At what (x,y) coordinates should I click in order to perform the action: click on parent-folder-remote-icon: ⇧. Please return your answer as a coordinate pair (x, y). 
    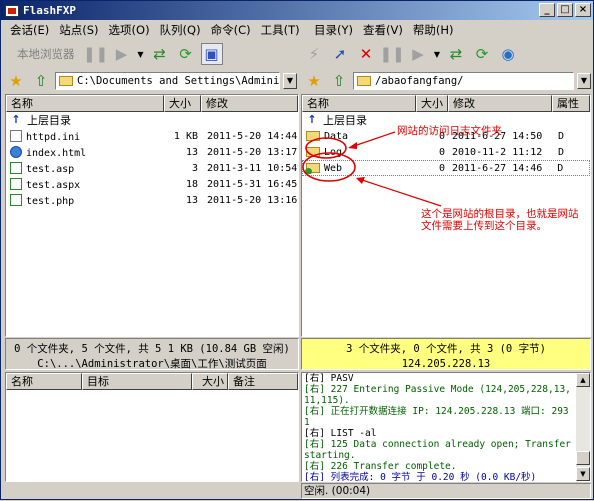
    Looking at the image, I should click on (339, 81).